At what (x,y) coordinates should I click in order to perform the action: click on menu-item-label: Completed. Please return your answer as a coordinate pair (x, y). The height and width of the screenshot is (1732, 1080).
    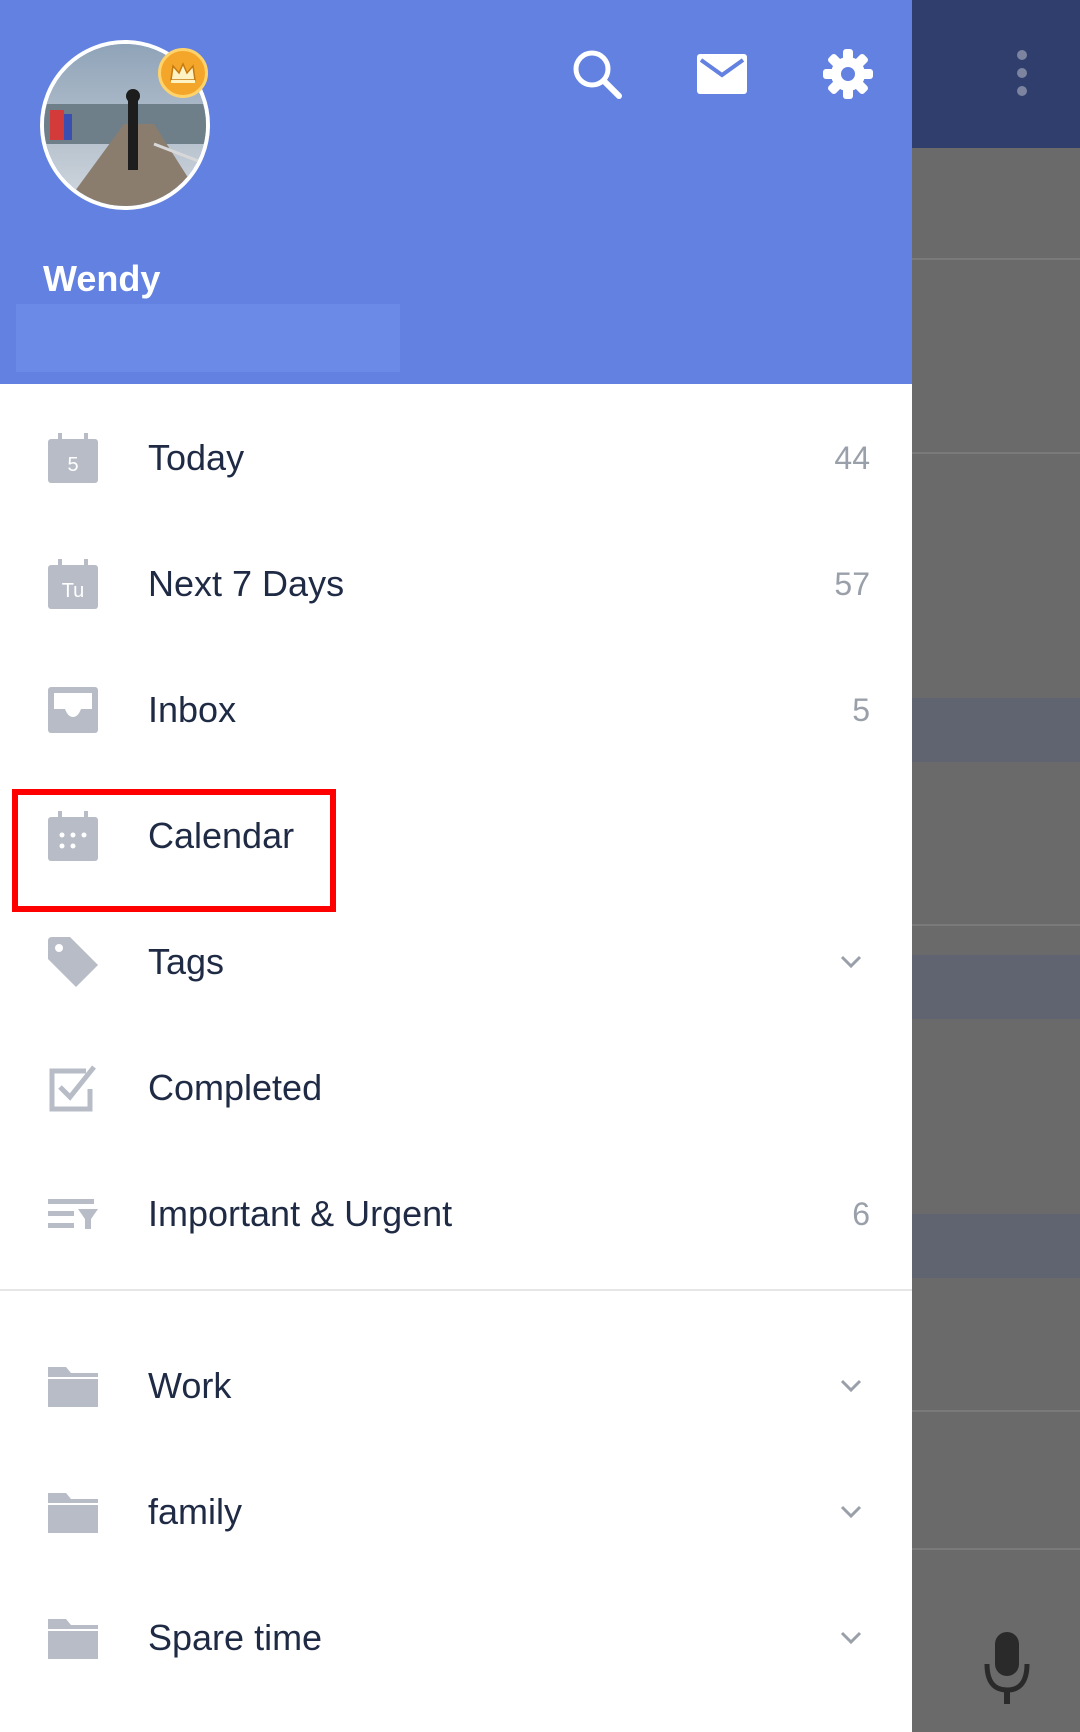
    Looking at the image, I should click on (235, 1087).